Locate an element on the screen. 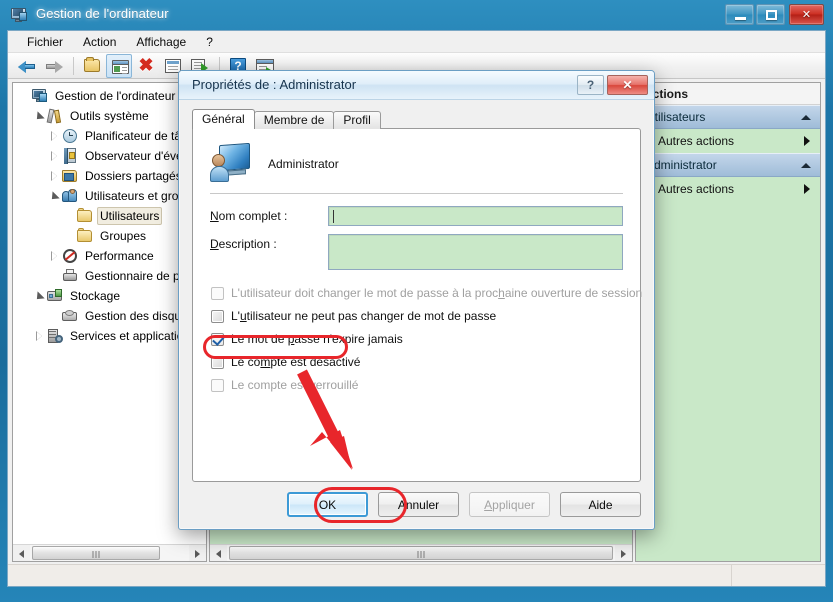 The height and width of the screenshot is (602, 833). tree-node-label: Outils système is located at coordinates (109, 116).